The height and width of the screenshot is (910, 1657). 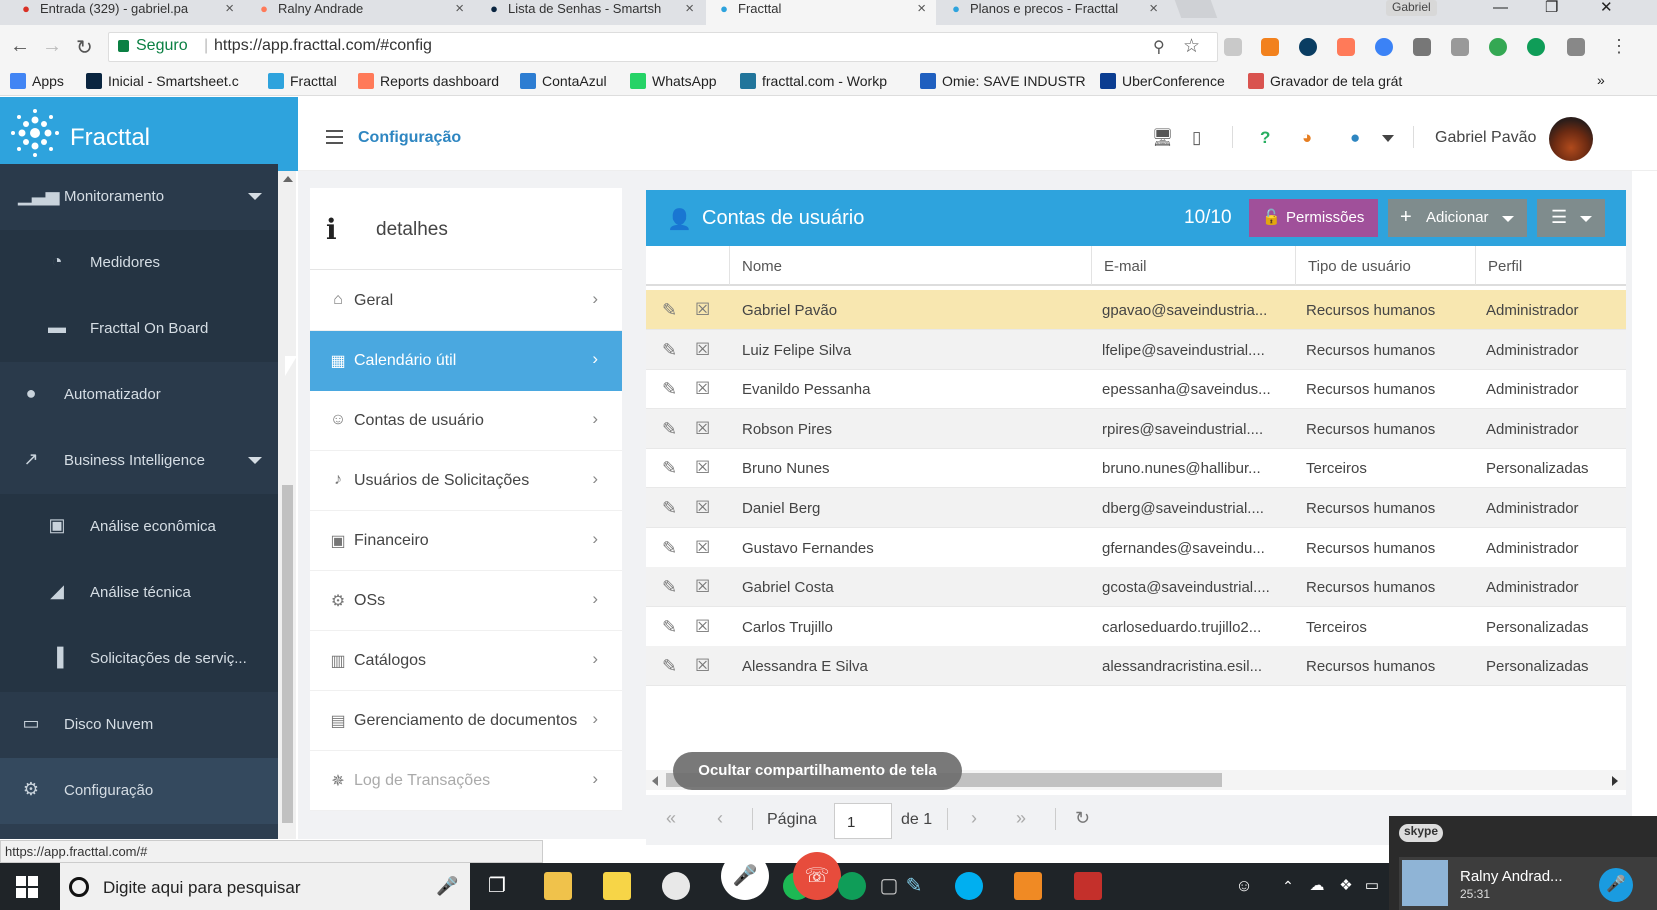 What do you see at coordinates (1244, 886) in the screenshot?
I see `people-icon: ☺` at bounding box center [1244, 886].